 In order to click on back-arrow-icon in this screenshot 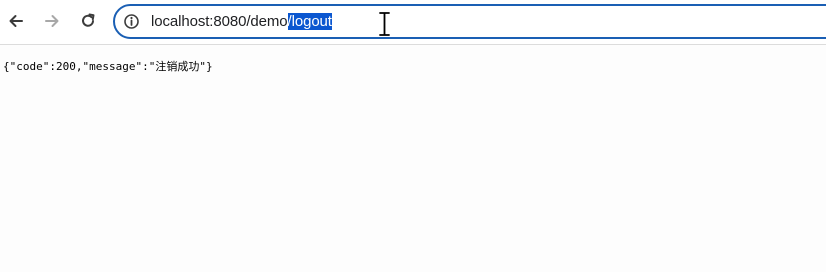, I will do `click(16, 21)`.